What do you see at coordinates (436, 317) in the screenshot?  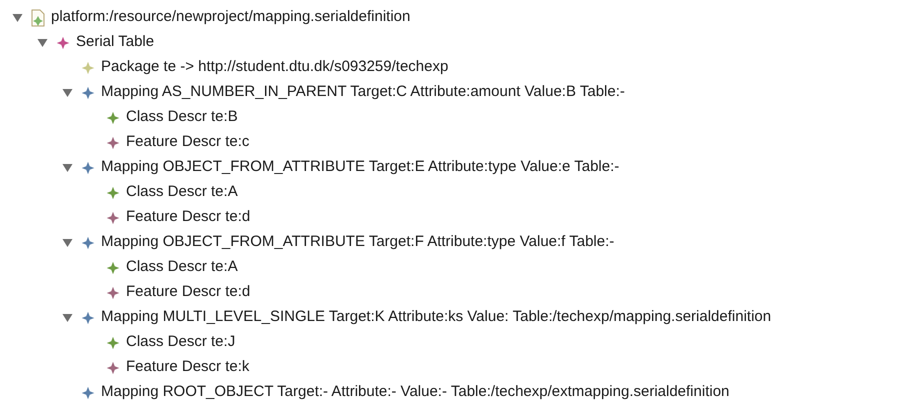 I see `tree-item-label: Mapping MULTI_LEVEL_SINGLE Target:K Attribute:ks Value: Table:/techexp/mapping.serialdefinition` at bounding box center [436, 317].